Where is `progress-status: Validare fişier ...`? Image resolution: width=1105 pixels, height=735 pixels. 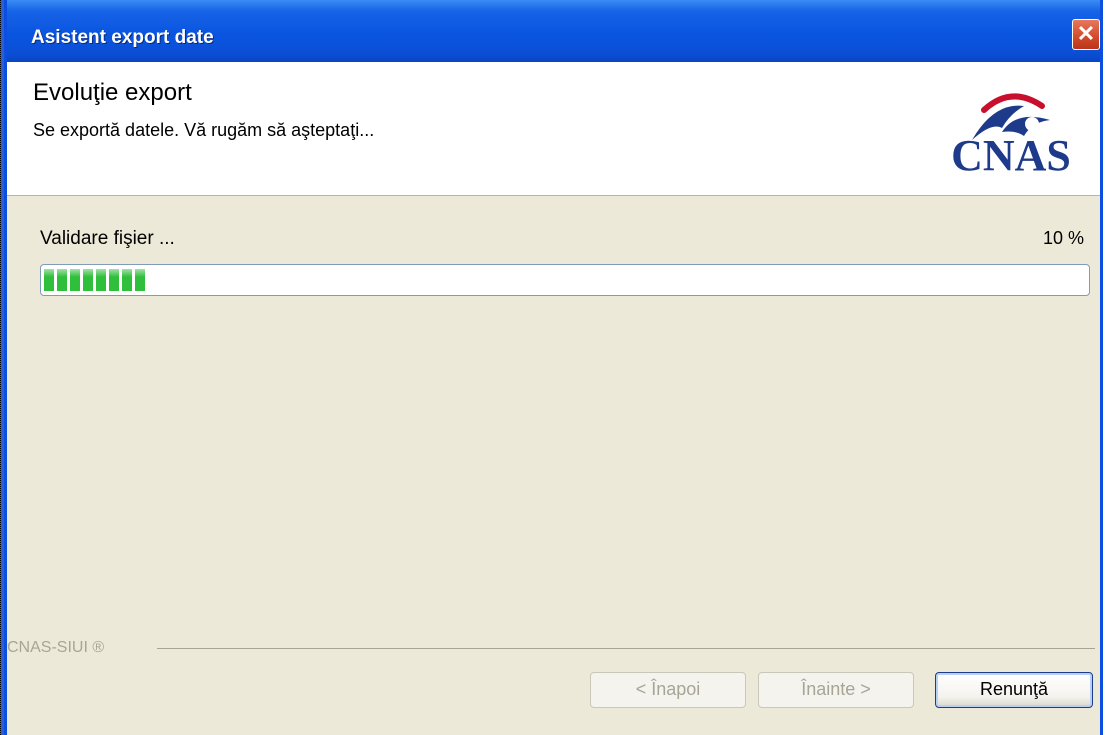
progress-status: Validare fişier ... is located at coordinates (107, 238).